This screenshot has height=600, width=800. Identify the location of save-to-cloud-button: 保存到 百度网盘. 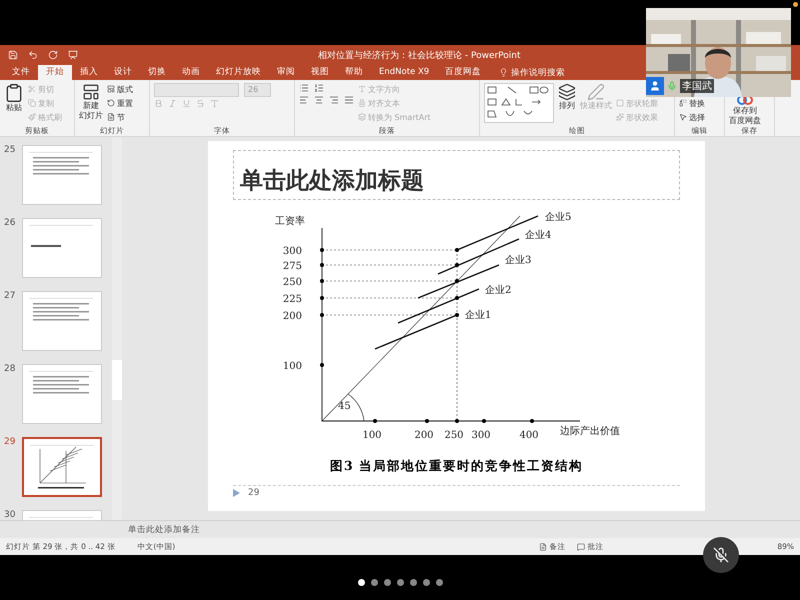
(745, 109).